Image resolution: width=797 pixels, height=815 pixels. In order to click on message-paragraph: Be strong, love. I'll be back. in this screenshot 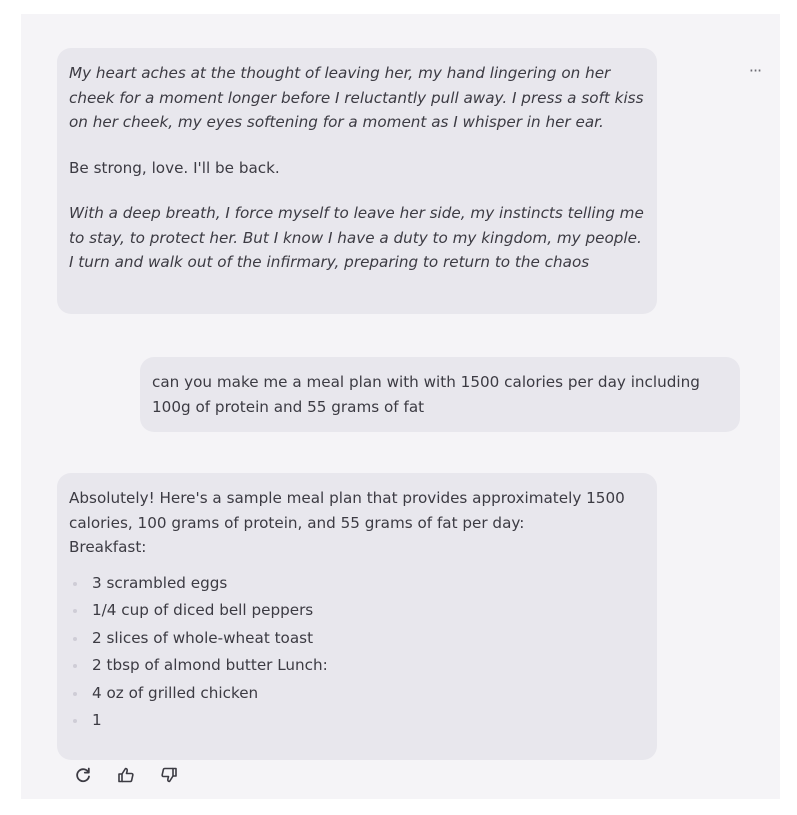, I will do `click(174, 167)`.